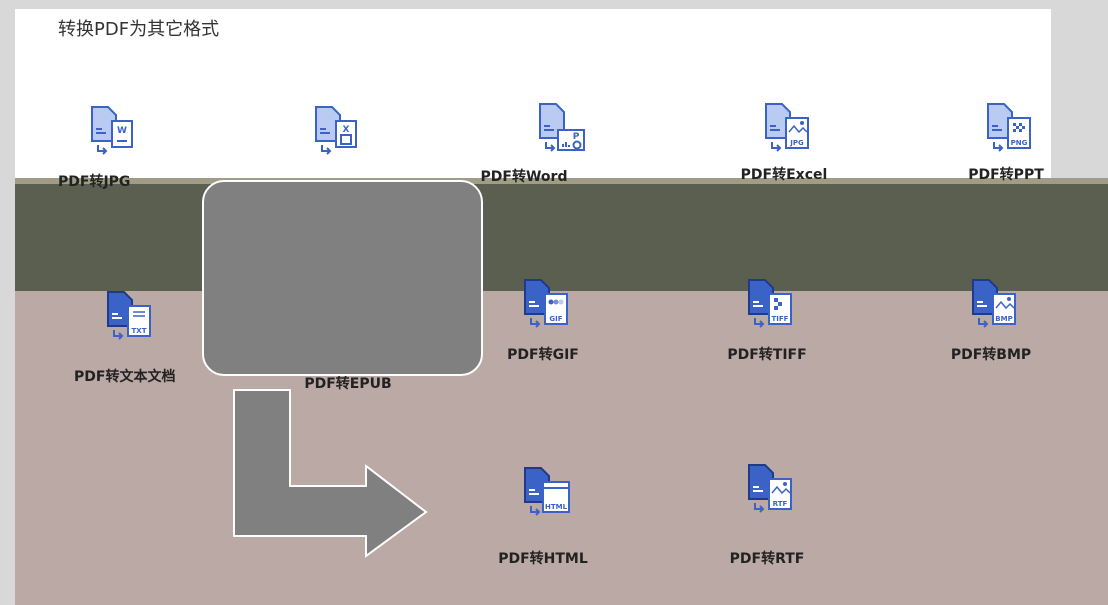 This screenshot has width=1108, height=605. I want to click on convert-item-excel: X, so click(334, 138).